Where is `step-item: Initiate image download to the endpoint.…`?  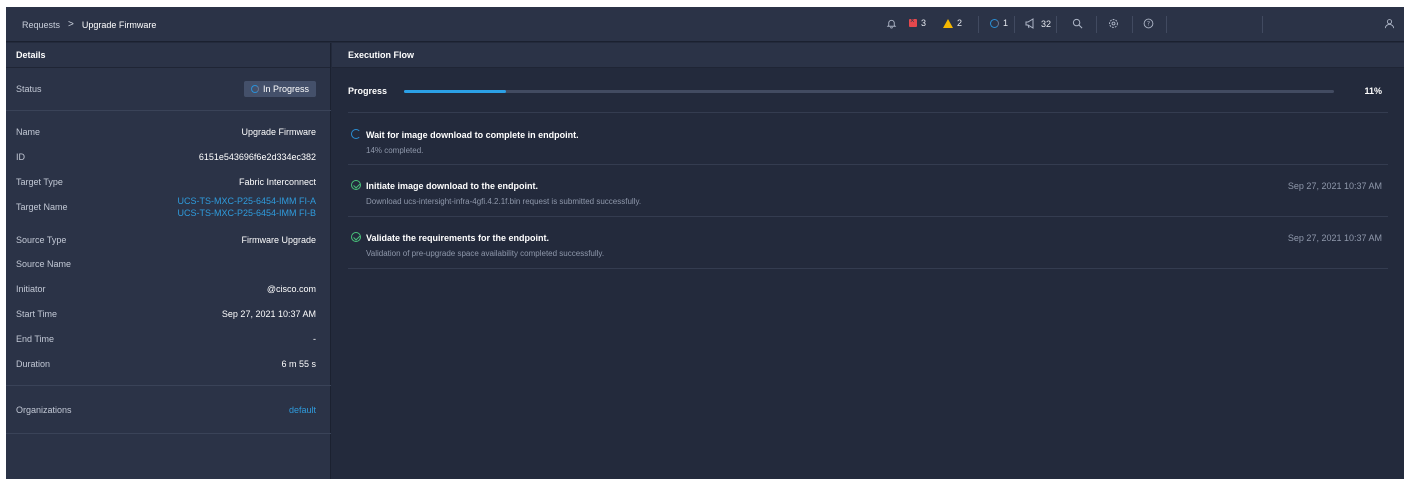 step-item: Initiate image download to the endpoint.… is located at coordinates (868, 193).